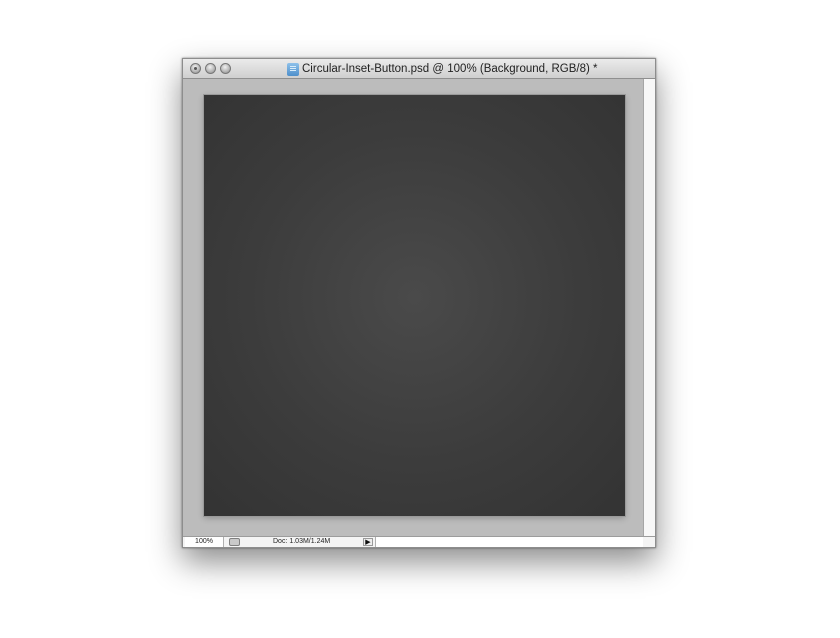  What do you see at coordinates (302, 541) in the screenshot?
I see `document-size-info: Doc: 1.03M/1.24M` at bounding box center [302, 541].